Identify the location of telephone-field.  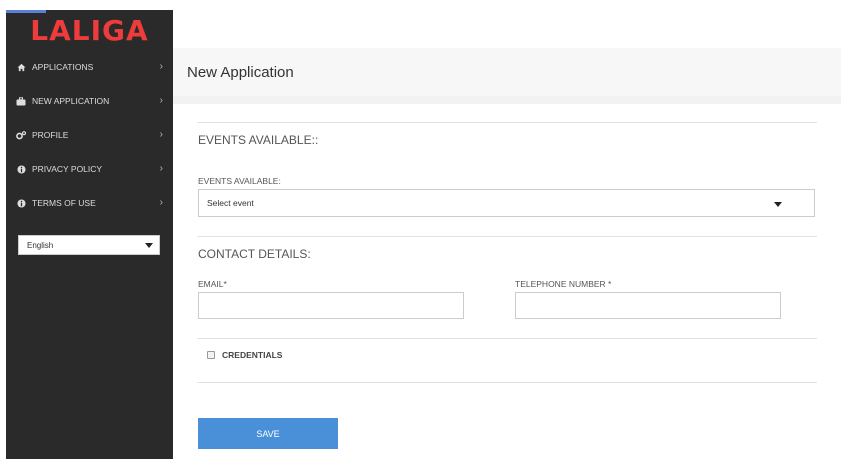
(648, 305).